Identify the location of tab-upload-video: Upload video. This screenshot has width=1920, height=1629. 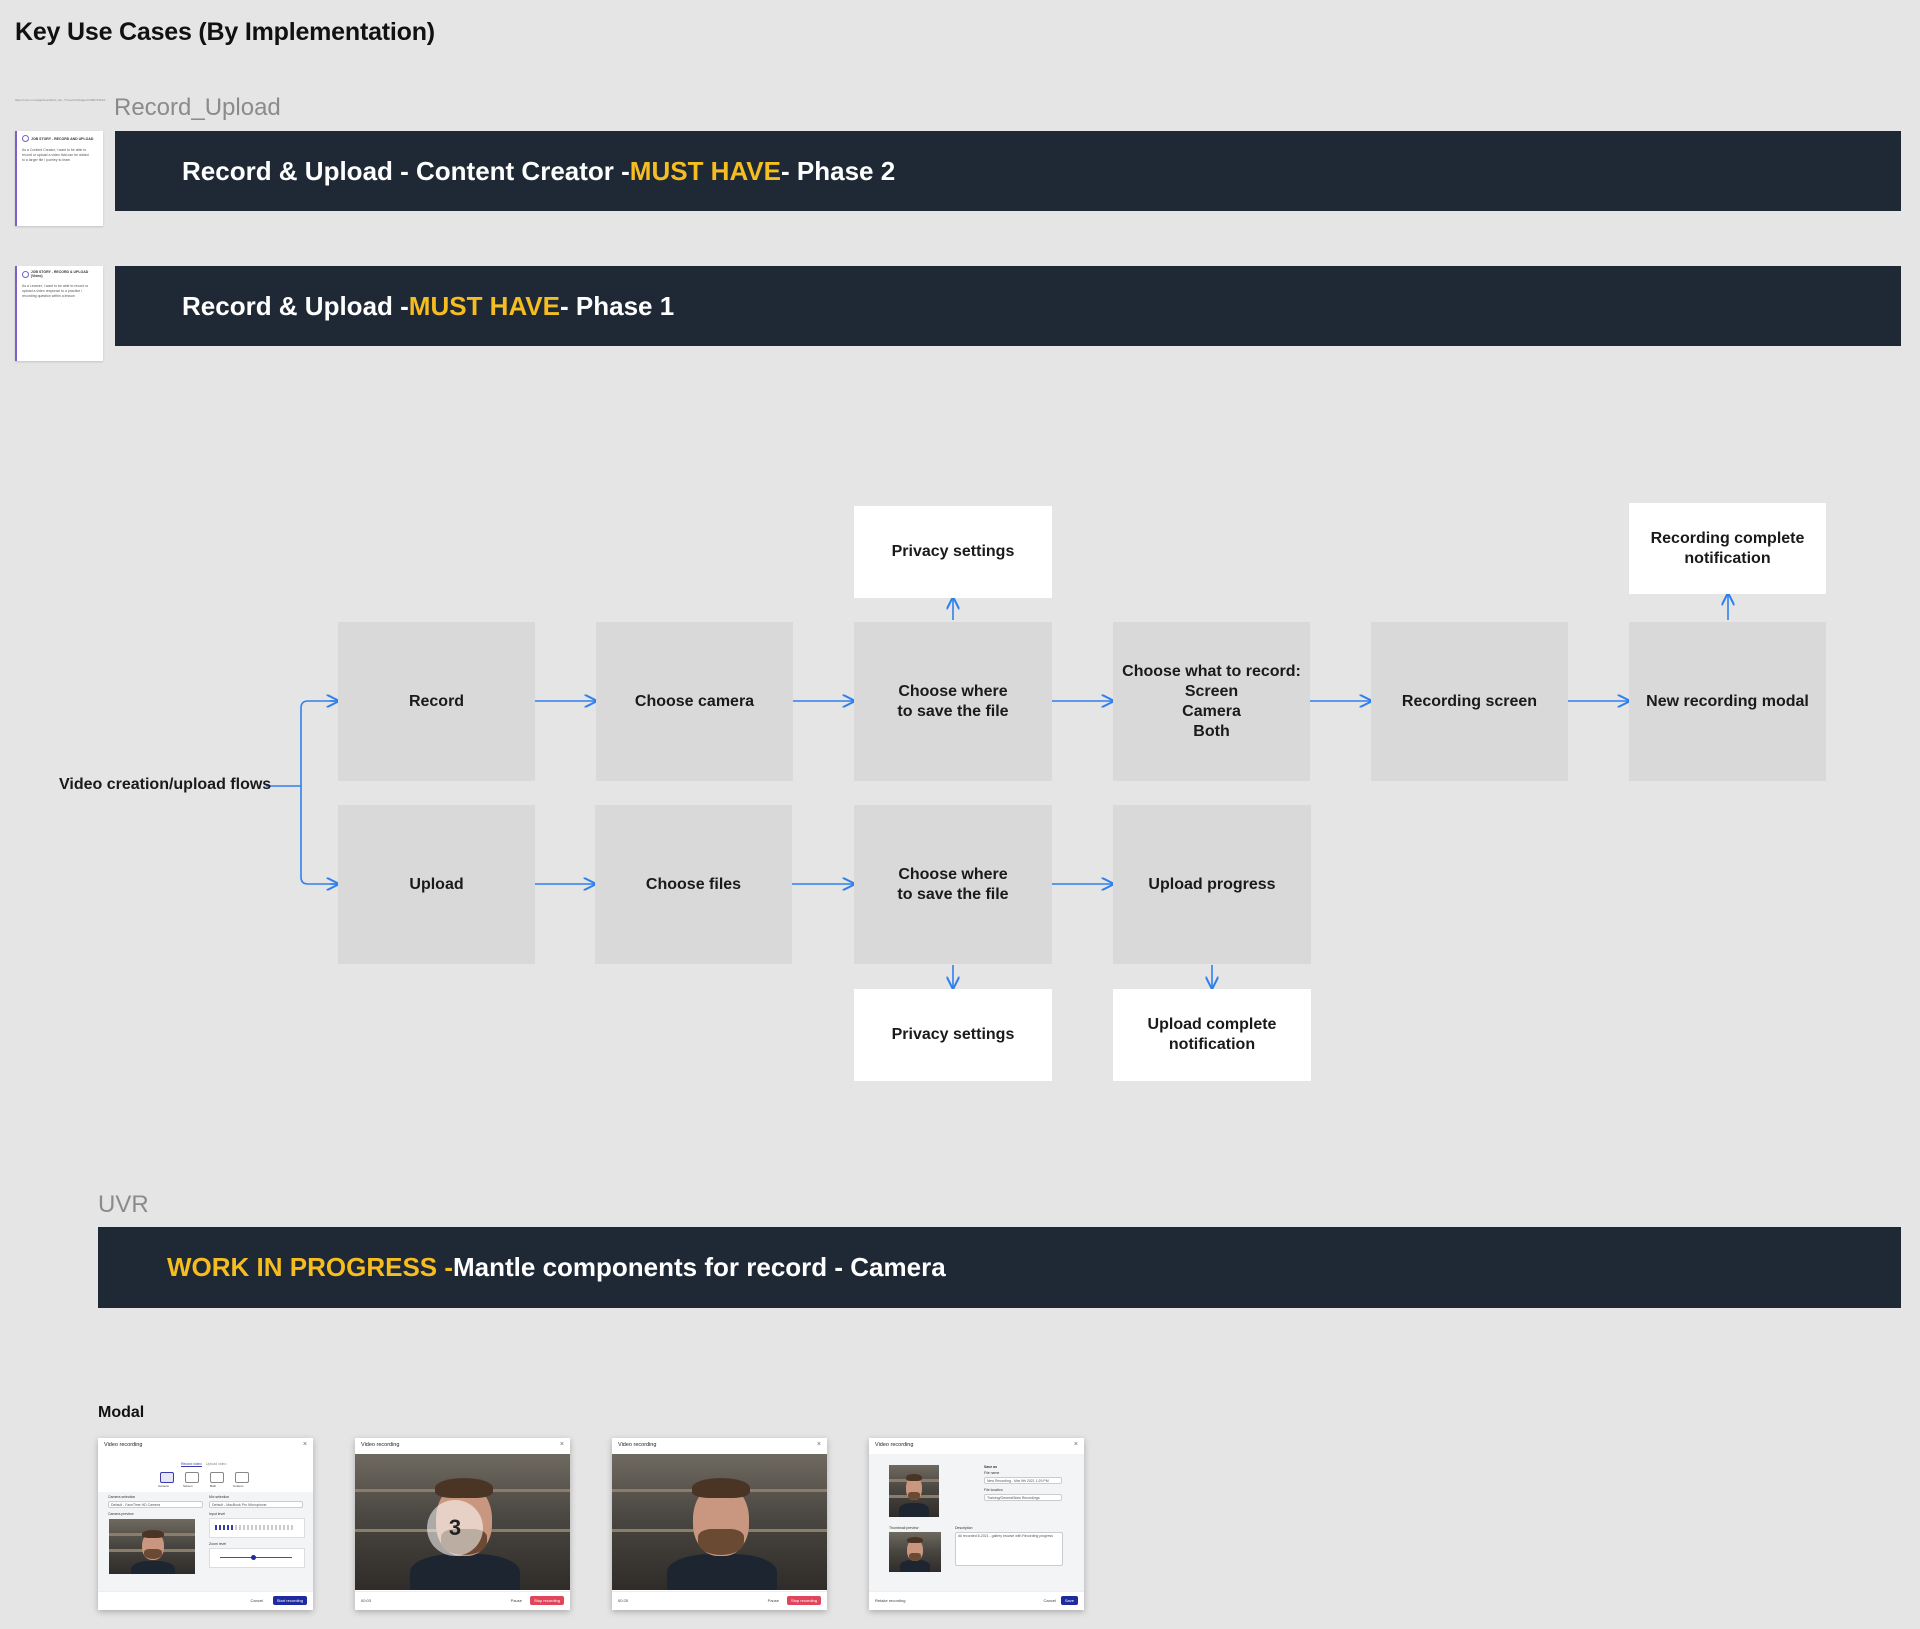
(216, 1464).